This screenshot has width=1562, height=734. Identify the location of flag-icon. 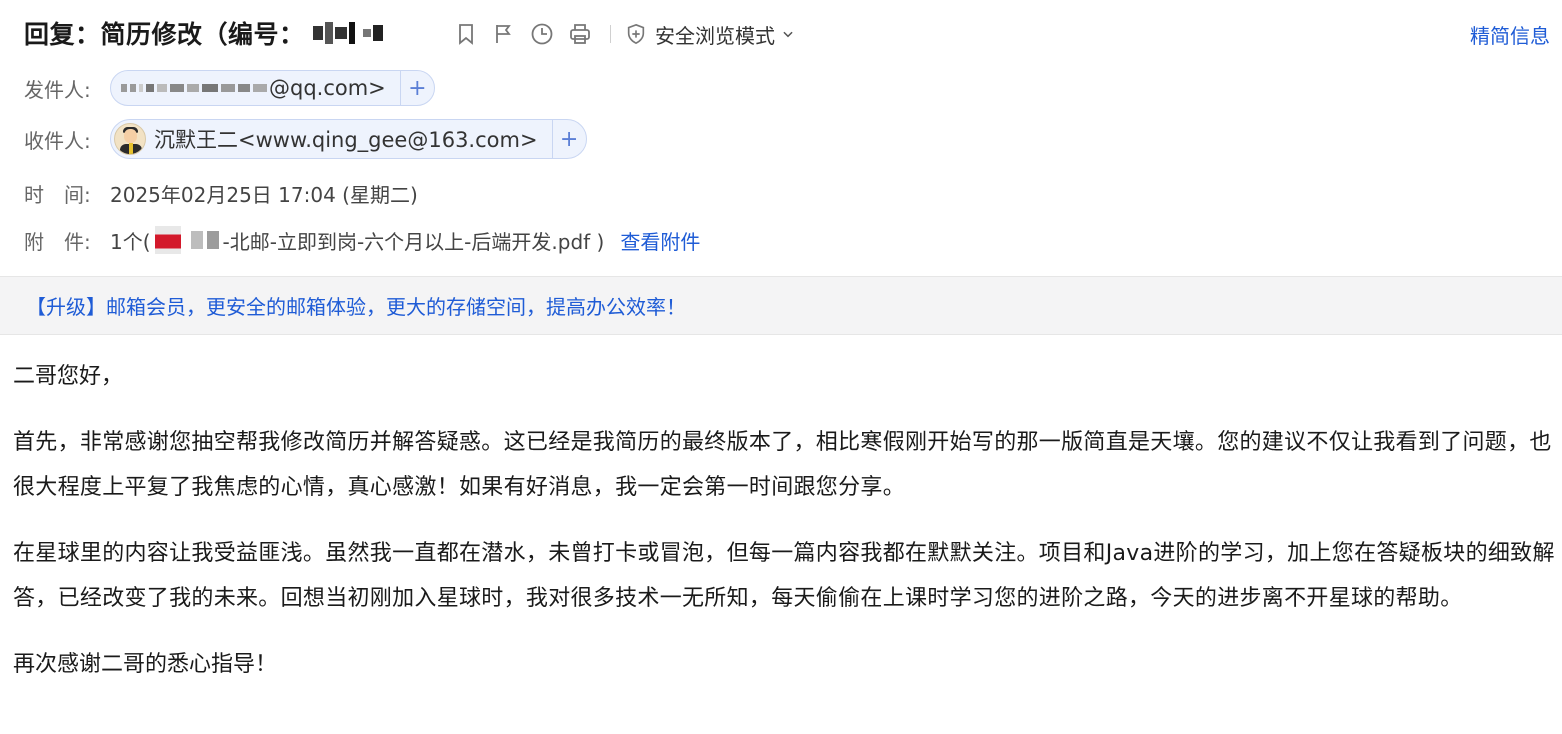
(504, 34).